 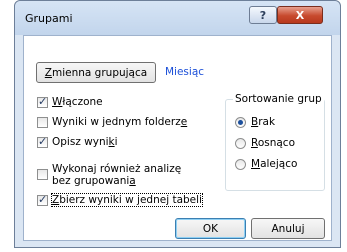 What do you see at coordinates (42, 174) in the screenshot?
I see `ungrouped-analysis-checkbox` at bounding box center [42, 174].